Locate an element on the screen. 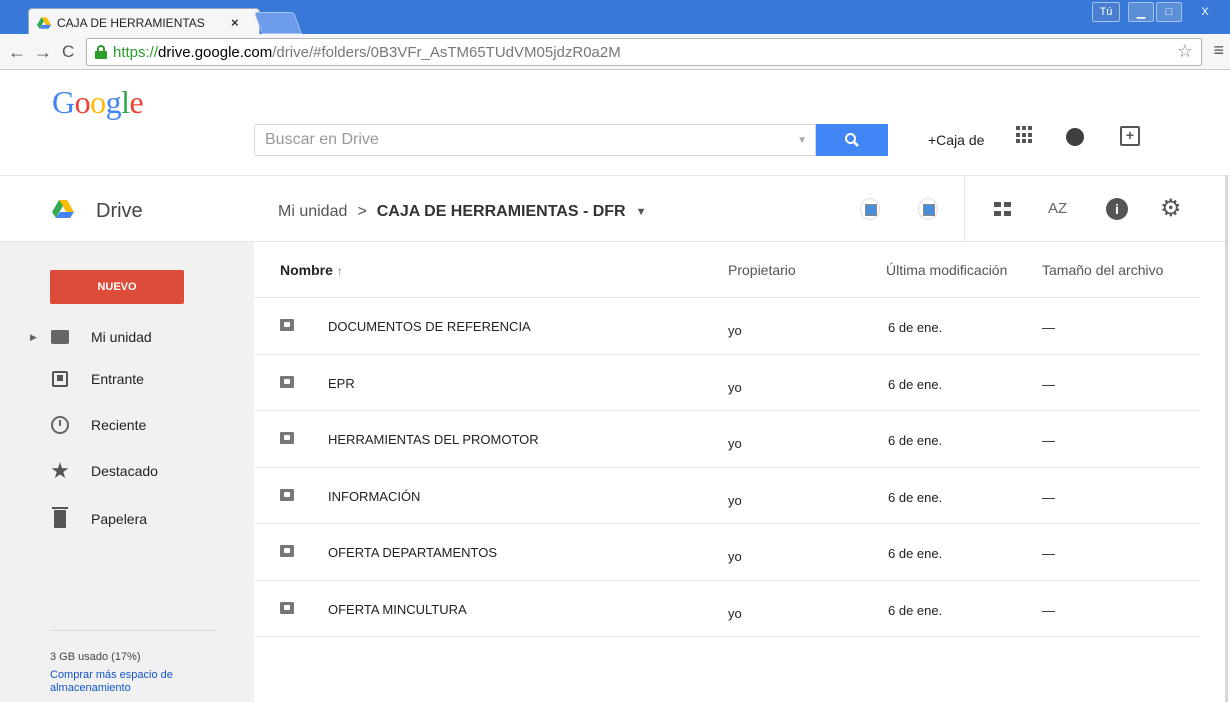 The image size is (1230, 702). search-placeholder: Buscar en Drive is located at coordinates (322, 139).